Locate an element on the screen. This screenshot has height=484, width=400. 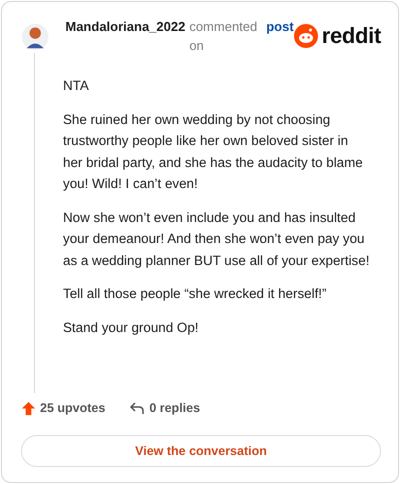
upvote-arrow-icon is located at coordinates (28, 408).